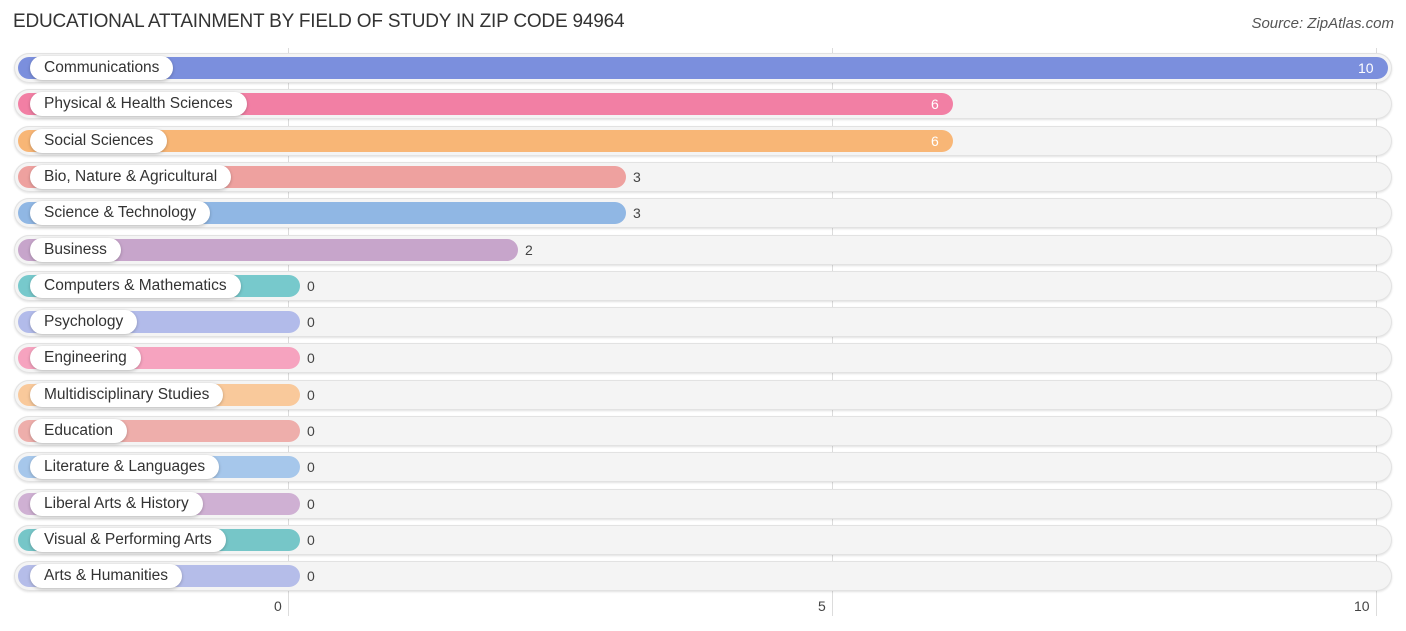 Image resolution: width=1406 pixels, height=631 pixels. Describe the element at coordinates (116, 504) in the screenshot. I see `category-label: Liberal Arts & History` at that location.